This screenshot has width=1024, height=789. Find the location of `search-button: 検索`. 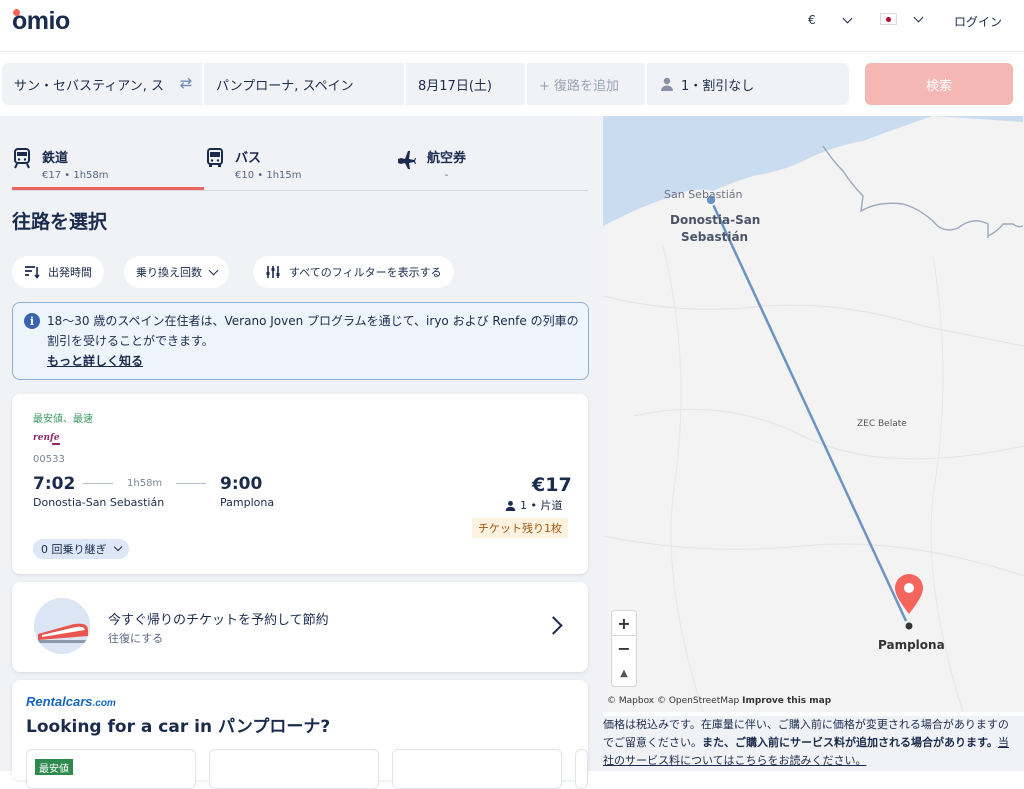

search-button: 検索 is located at coordinates (939, 84).